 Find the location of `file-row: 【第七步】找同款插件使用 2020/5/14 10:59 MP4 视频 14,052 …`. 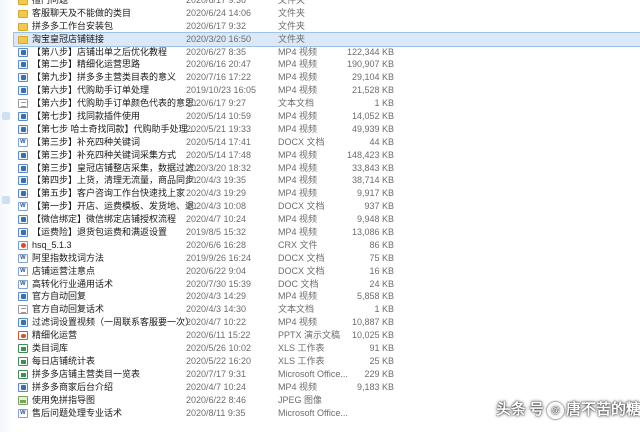

file-row: 【第七步】找同款插件使用 2020/5/14 10:59 MP4 视频 14,052 … is located at coordinates (327, 116).